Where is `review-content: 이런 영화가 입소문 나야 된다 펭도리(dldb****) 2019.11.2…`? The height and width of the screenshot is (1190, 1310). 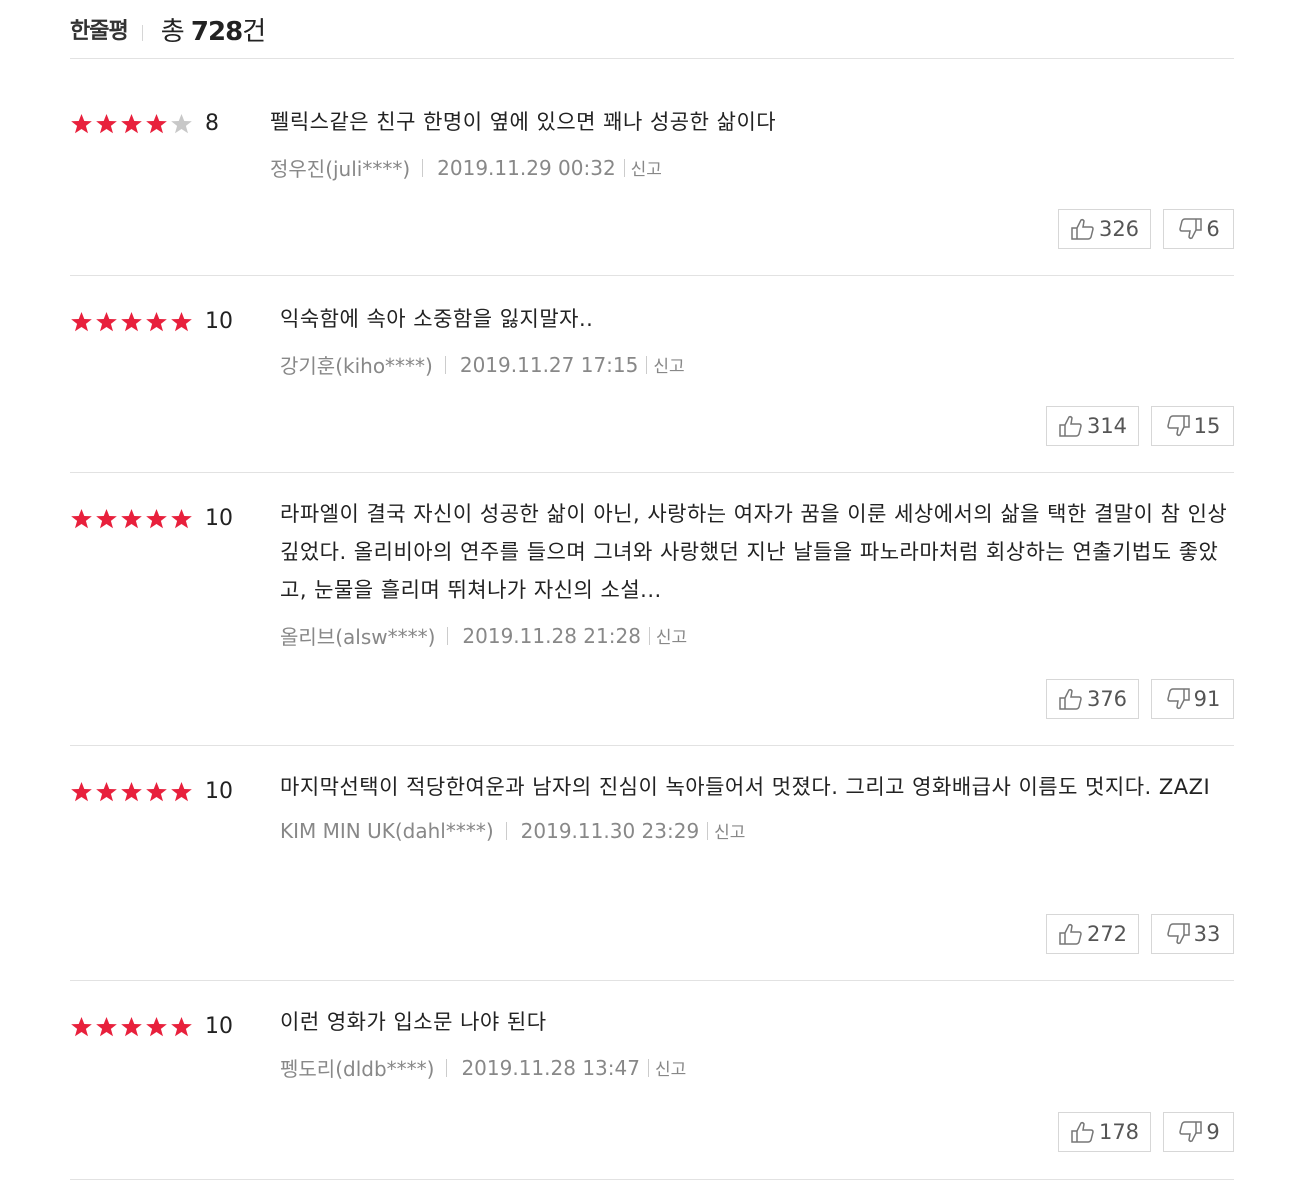 review-content: 이런 영화가 입소문 나야 된다 펭도리(dldb****) 2019.11.2… is located at coordinates (757, 1042).